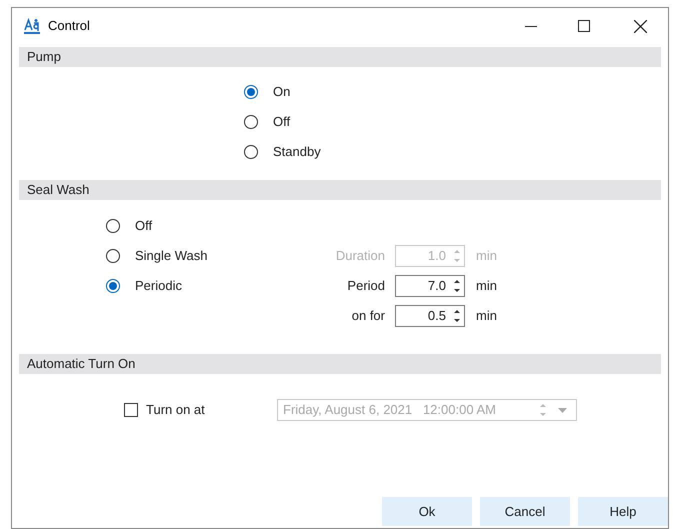 The width and height of the screenshot is (676, 529). What do you see at coordinates (365, 286) in the screenshot?
I see `field-label: Period` at bounding box center [365, 286].